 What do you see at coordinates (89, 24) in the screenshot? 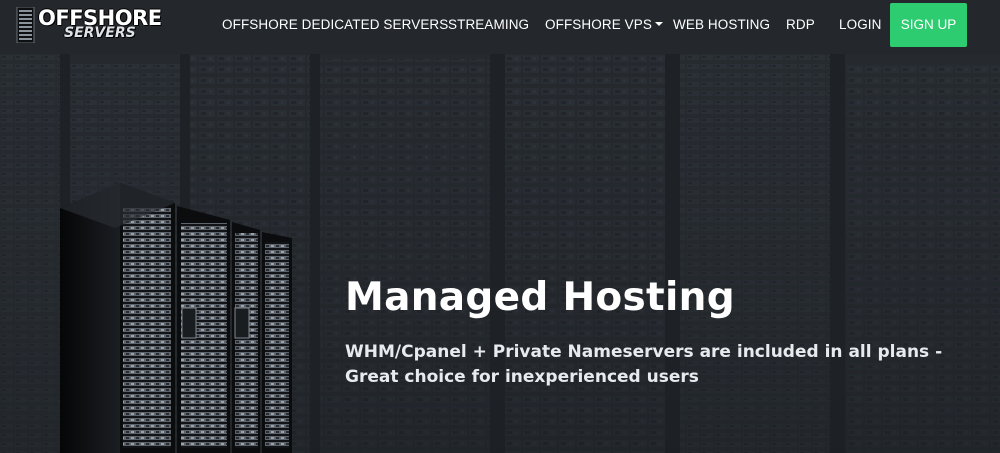
I see `site-logo: OFFSHORE SERVERS` at bounding box center [89, 24].